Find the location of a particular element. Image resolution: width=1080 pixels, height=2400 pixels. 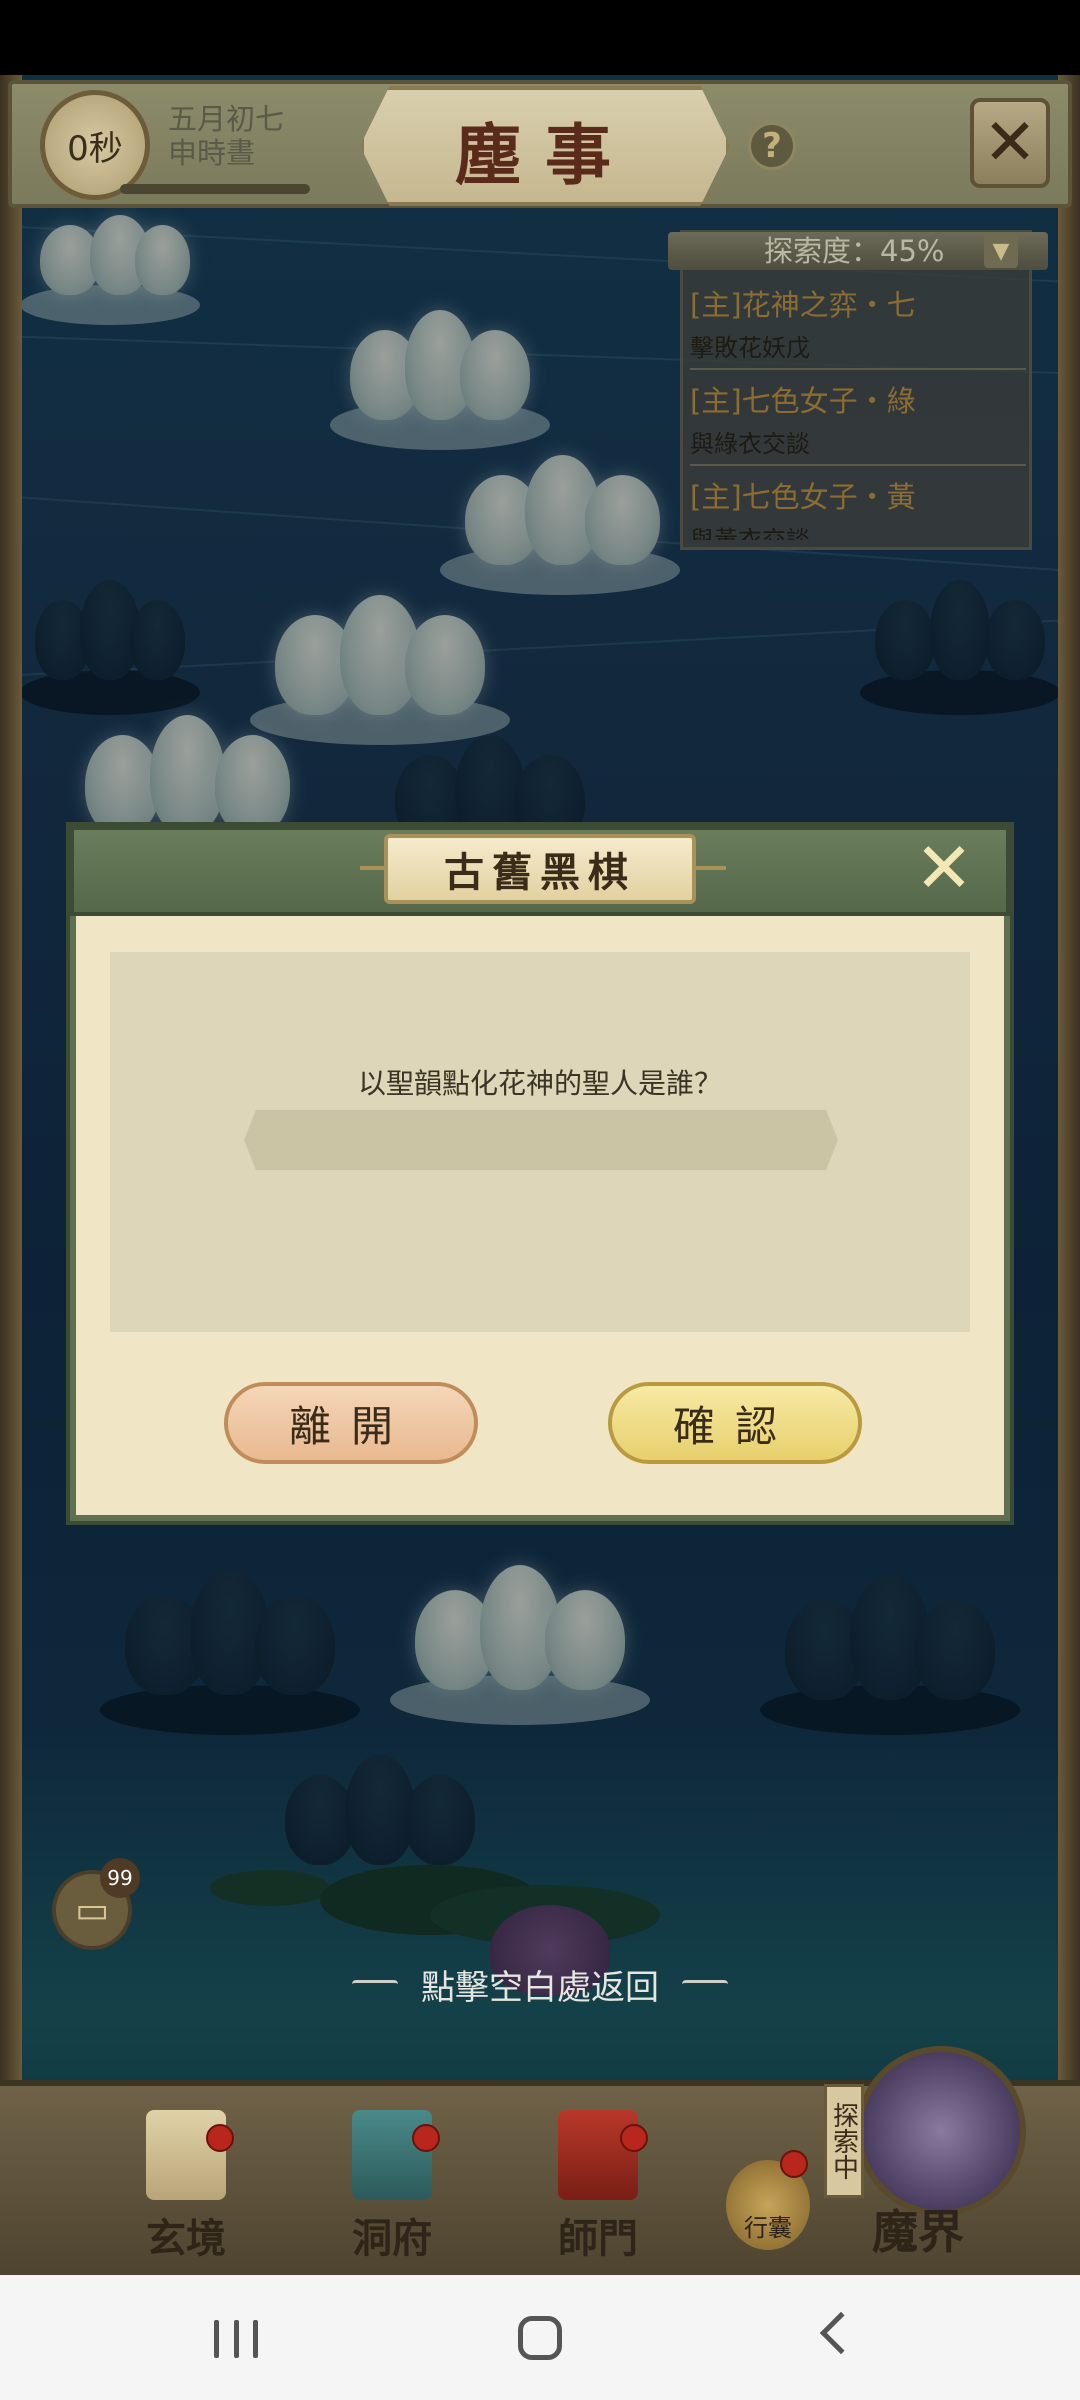

hint-decoration is located at coordinates (705, 1984).